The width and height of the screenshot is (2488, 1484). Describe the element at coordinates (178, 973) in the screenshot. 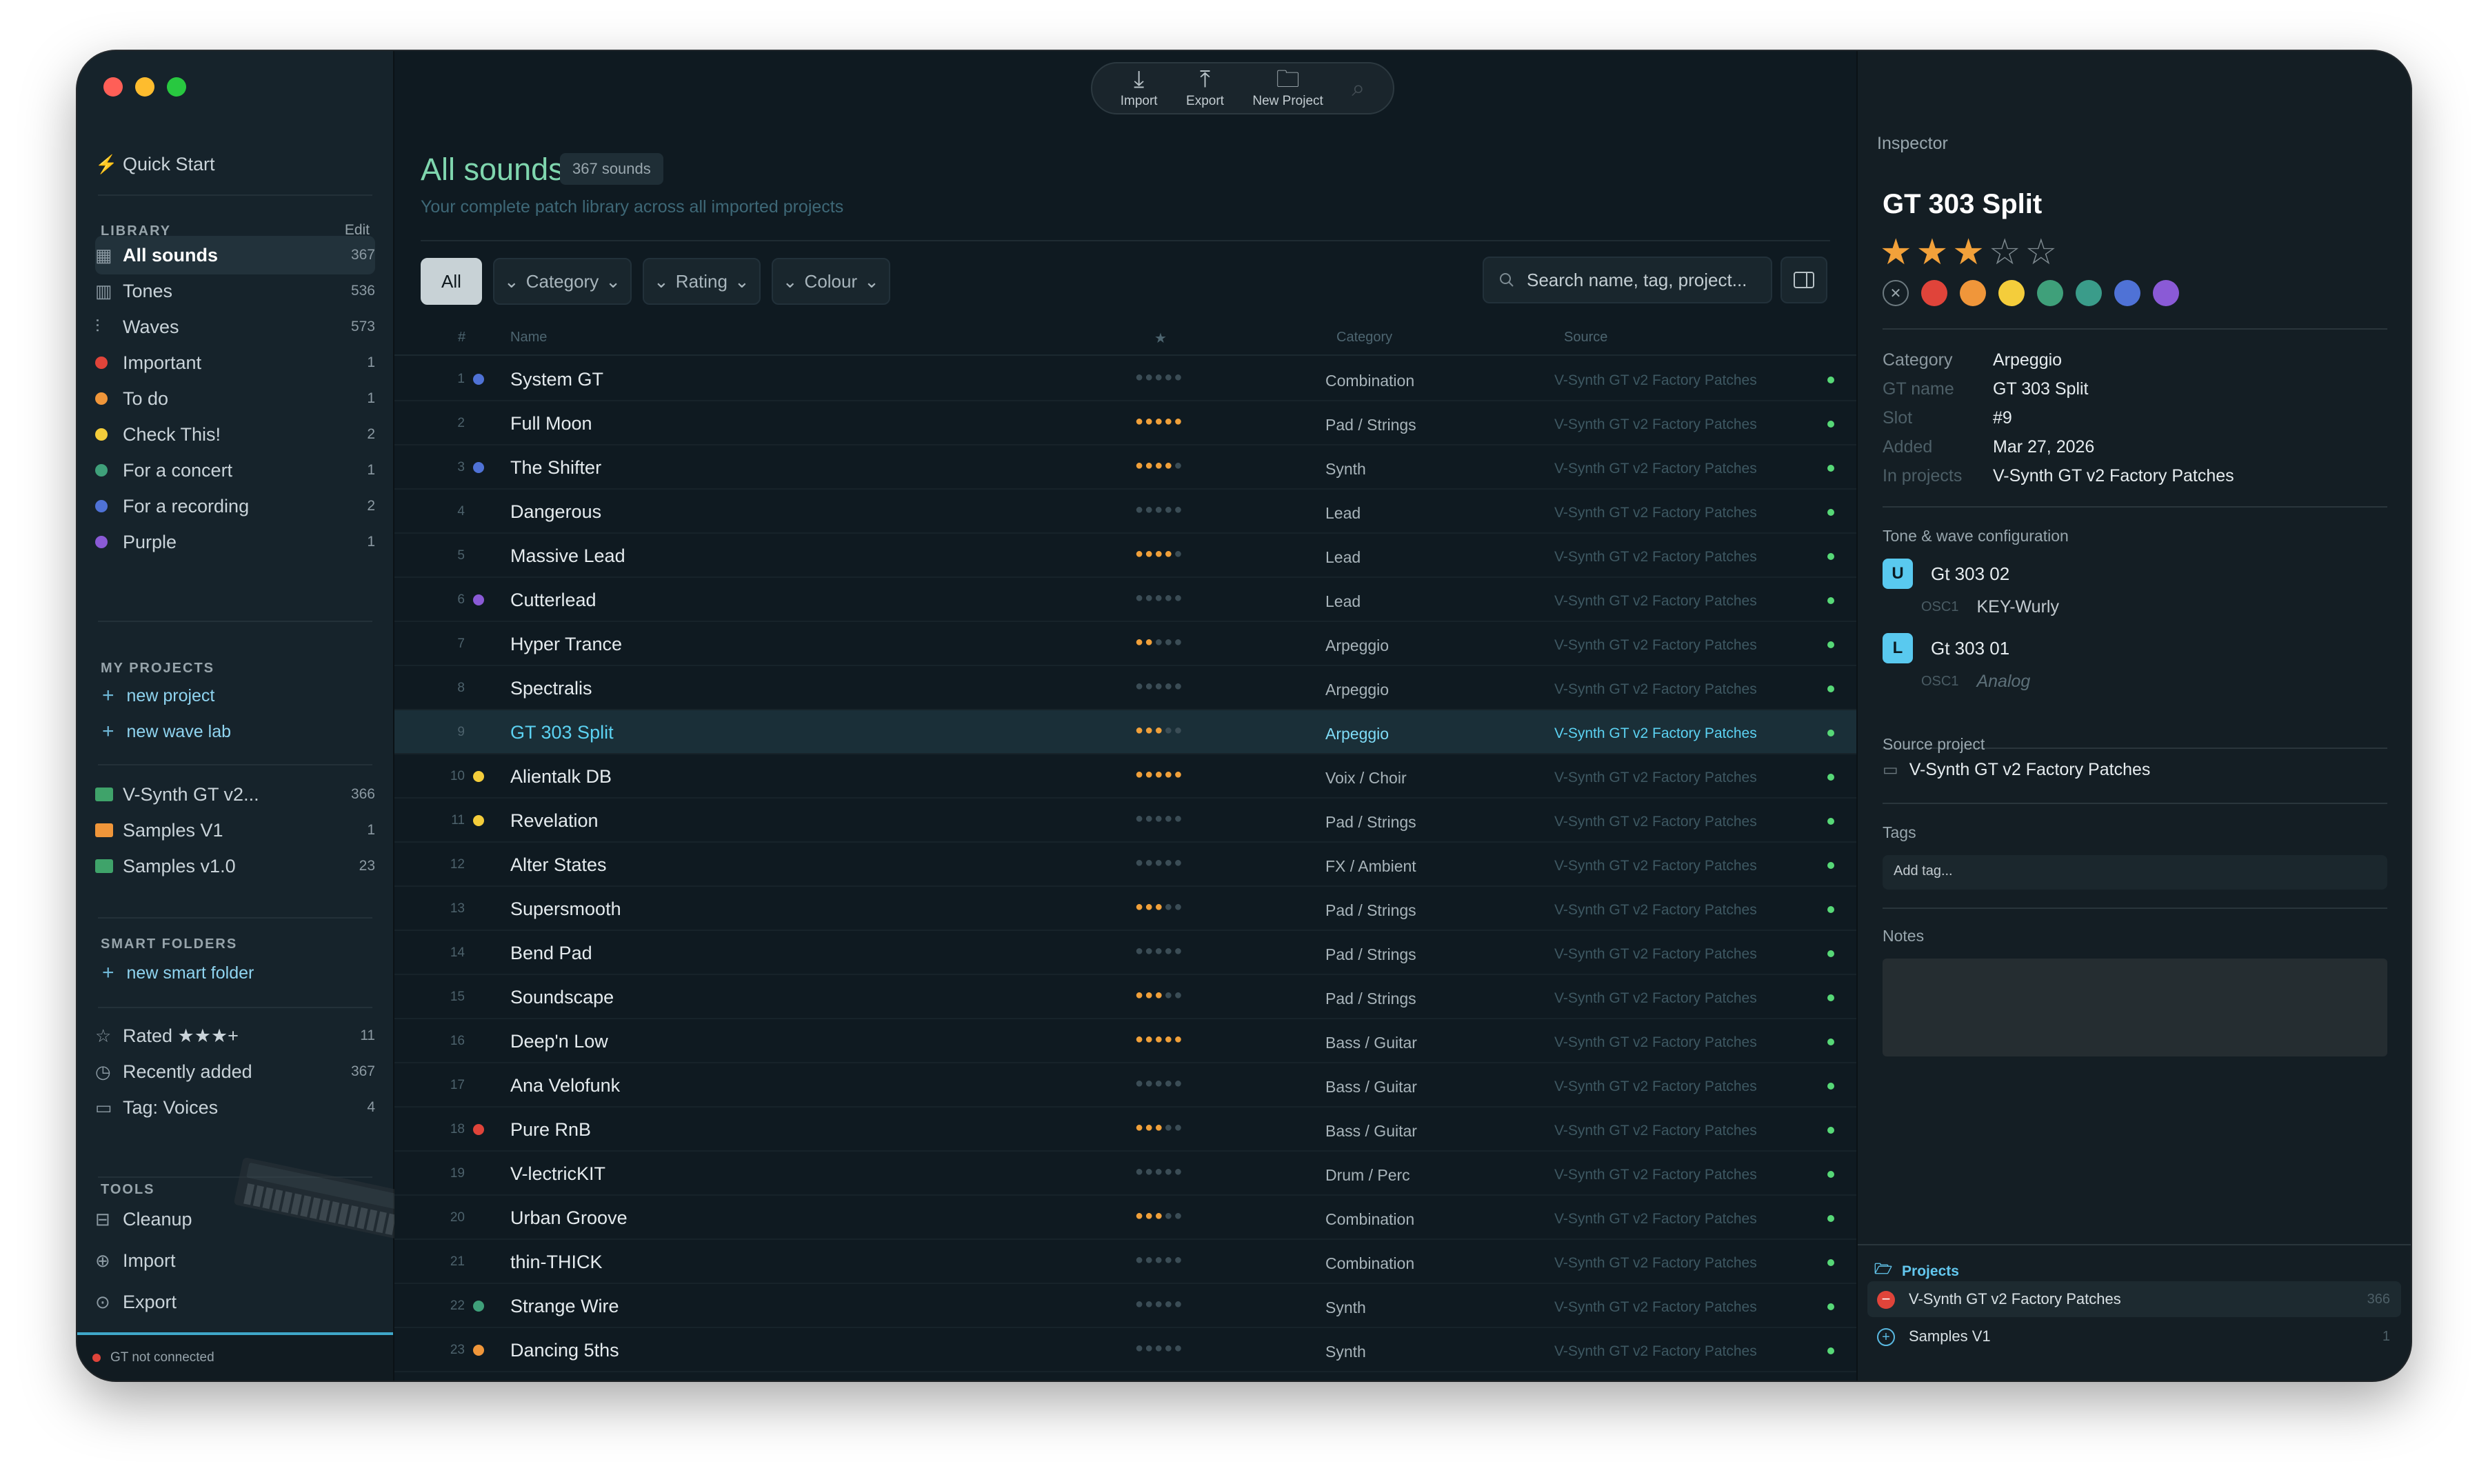

I see `new-smart-folder-link: + new smart folder` at that location.